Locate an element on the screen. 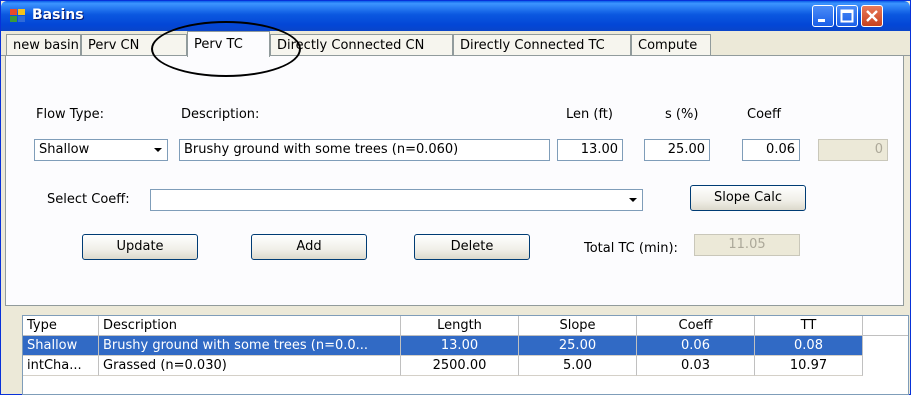  cell-coeff: 0.03 is located at coordinates (696, 366).